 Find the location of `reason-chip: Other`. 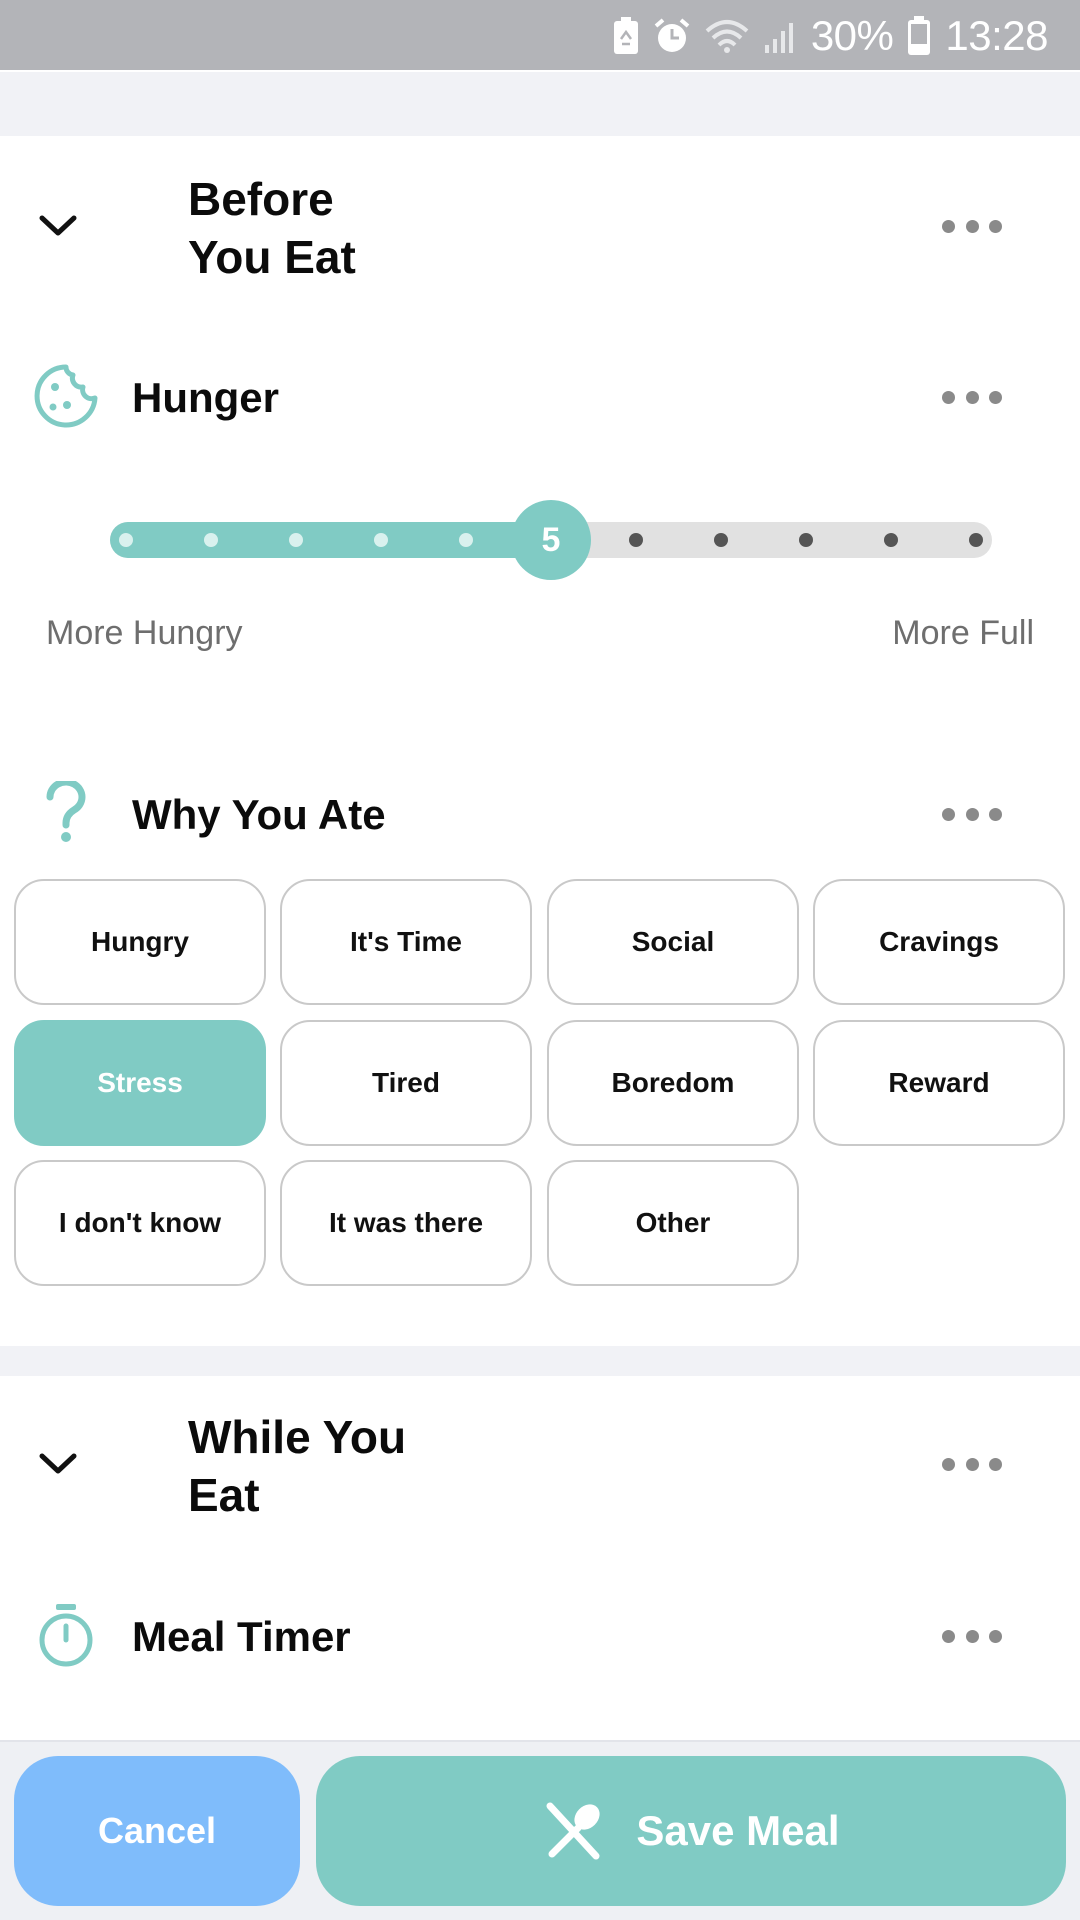

reason-chip: Other is located at coordinates (673, 1223).